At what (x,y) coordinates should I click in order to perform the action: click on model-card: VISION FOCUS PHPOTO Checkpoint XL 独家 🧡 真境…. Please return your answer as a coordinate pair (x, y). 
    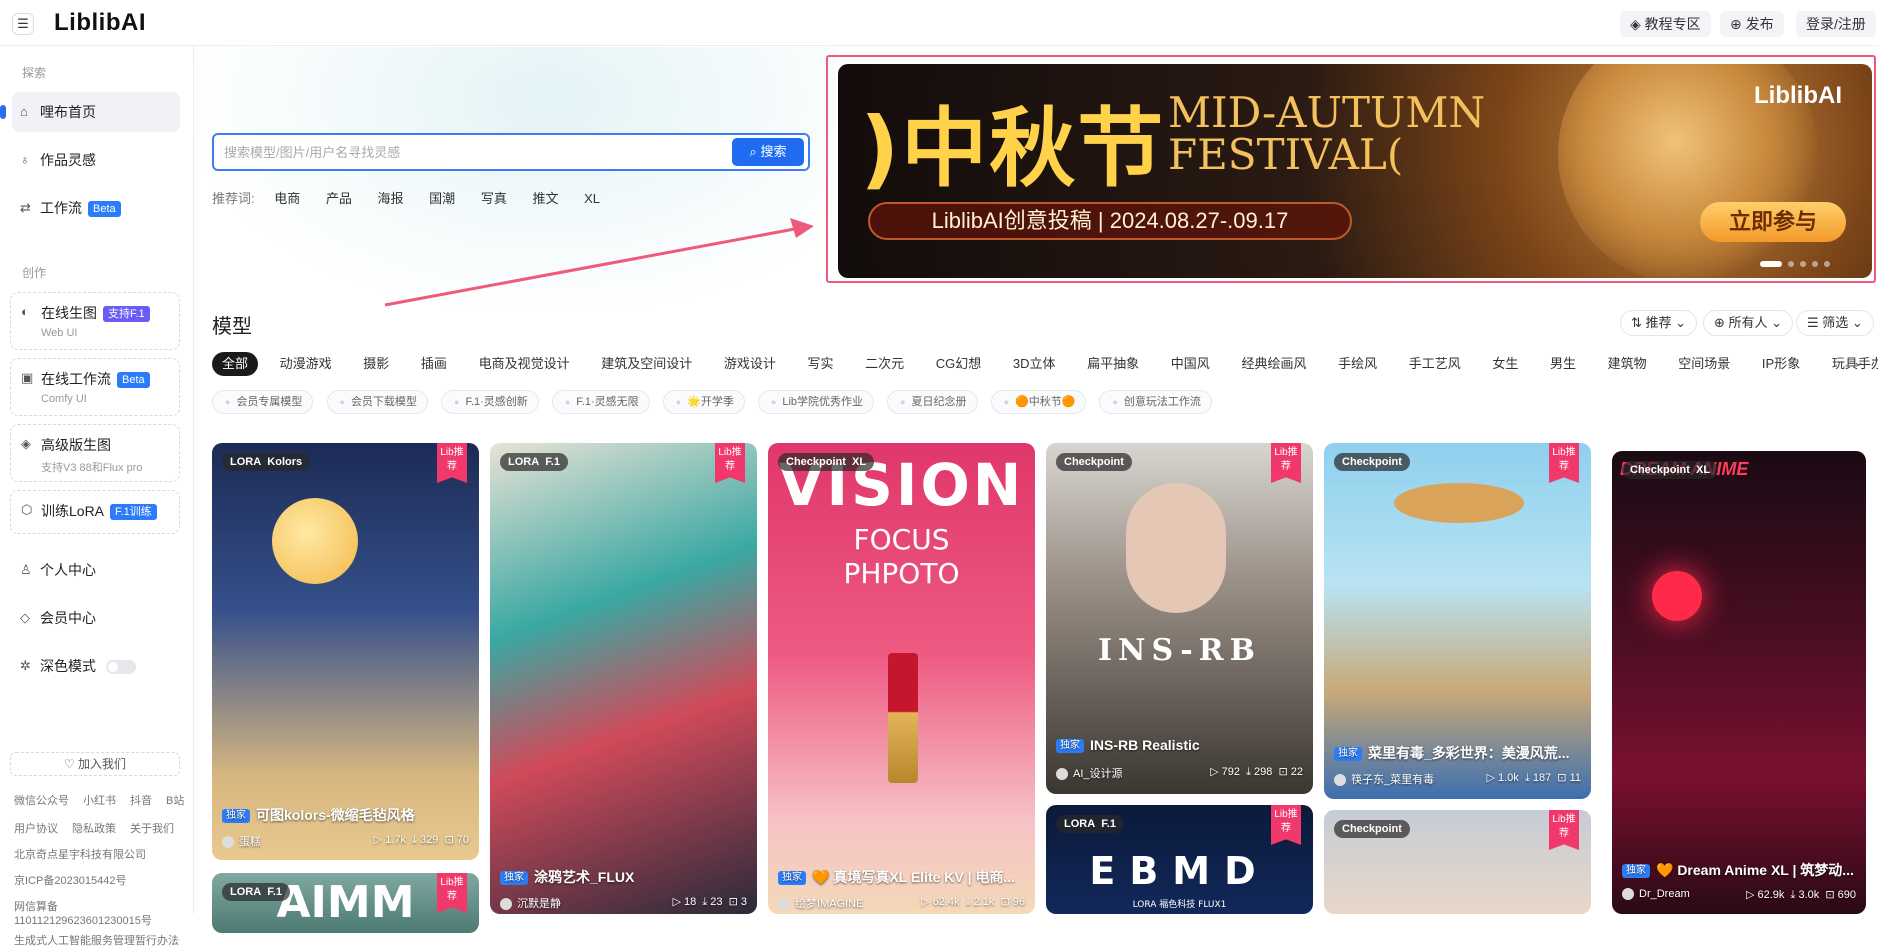
    Looking at the image, I should click on (901, 678).